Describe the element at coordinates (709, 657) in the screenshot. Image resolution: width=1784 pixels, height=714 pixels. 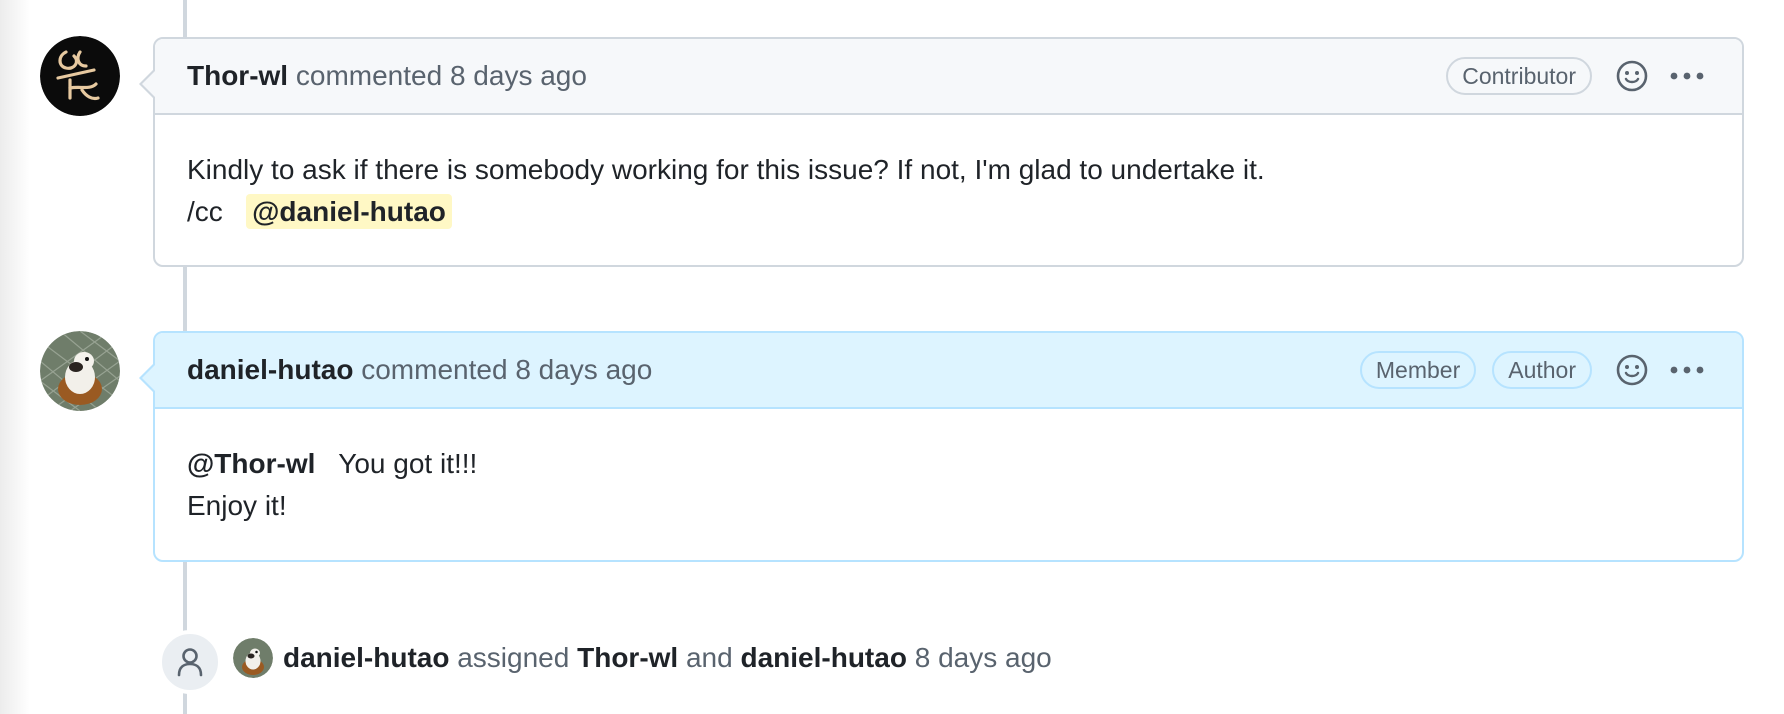
I see `event-conjunction: and` at that location.